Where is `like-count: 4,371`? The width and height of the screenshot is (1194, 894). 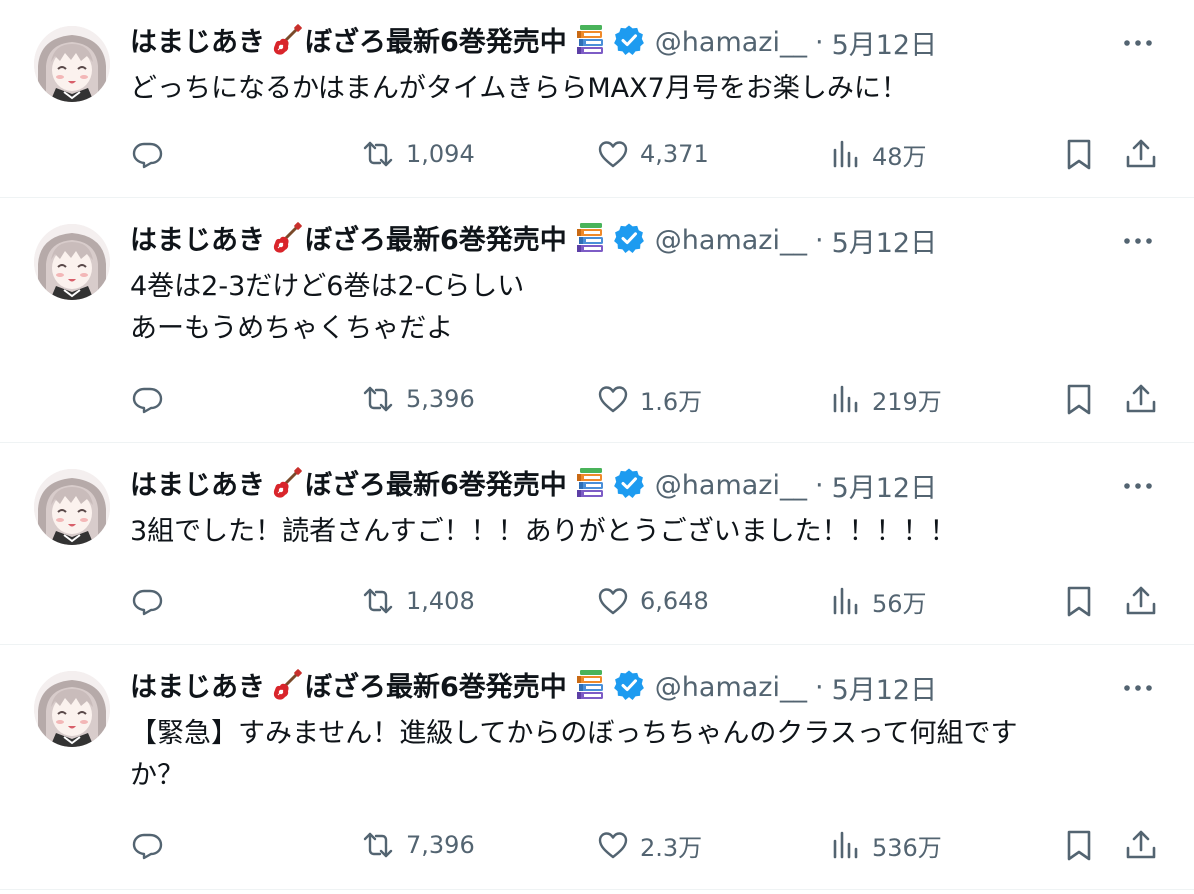
like-count: 4,371 is located at coordinates (674, 154).